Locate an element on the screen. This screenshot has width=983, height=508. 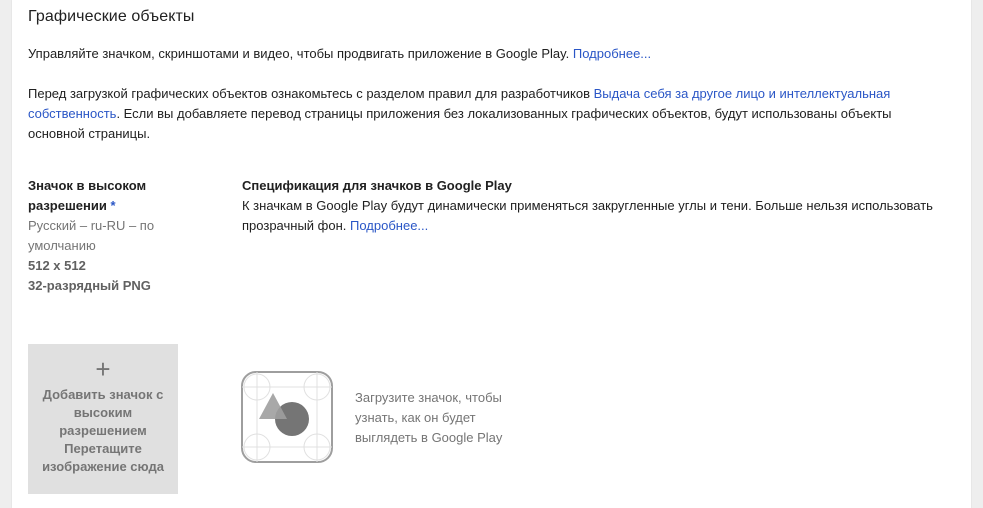
required-mark: * is located at coordinates (113, 205).